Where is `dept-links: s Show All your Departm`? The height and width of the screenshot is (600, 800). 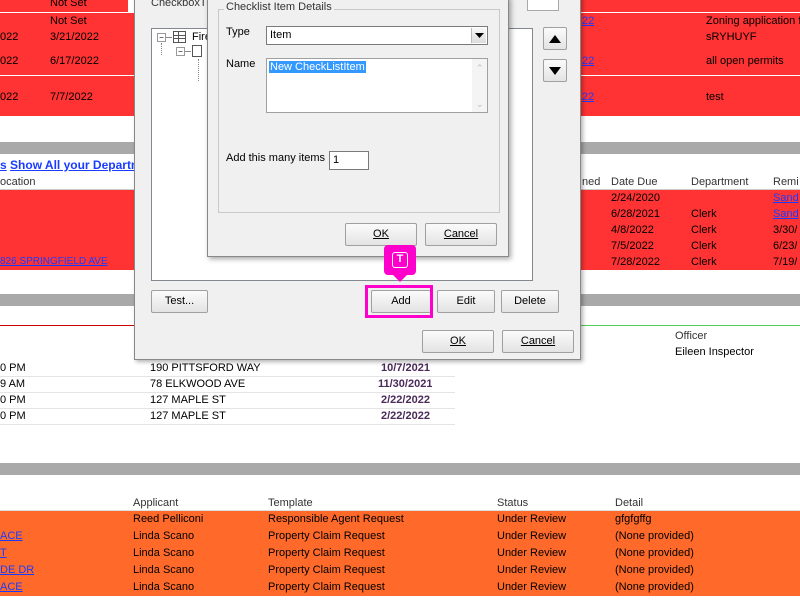 dept-links: s Show All your Departm is located at coordinates (71, 165).